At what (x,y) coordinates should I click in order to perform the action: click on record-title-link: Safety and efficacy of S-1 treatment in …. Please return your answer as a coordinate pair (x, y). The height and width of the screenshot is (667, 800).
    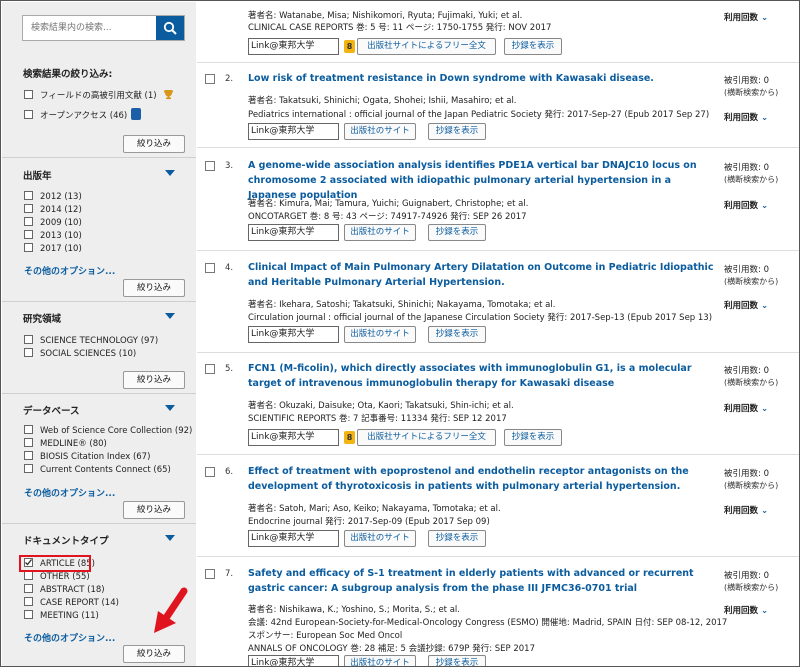
    Looking at the image, I should click on (483, 581).